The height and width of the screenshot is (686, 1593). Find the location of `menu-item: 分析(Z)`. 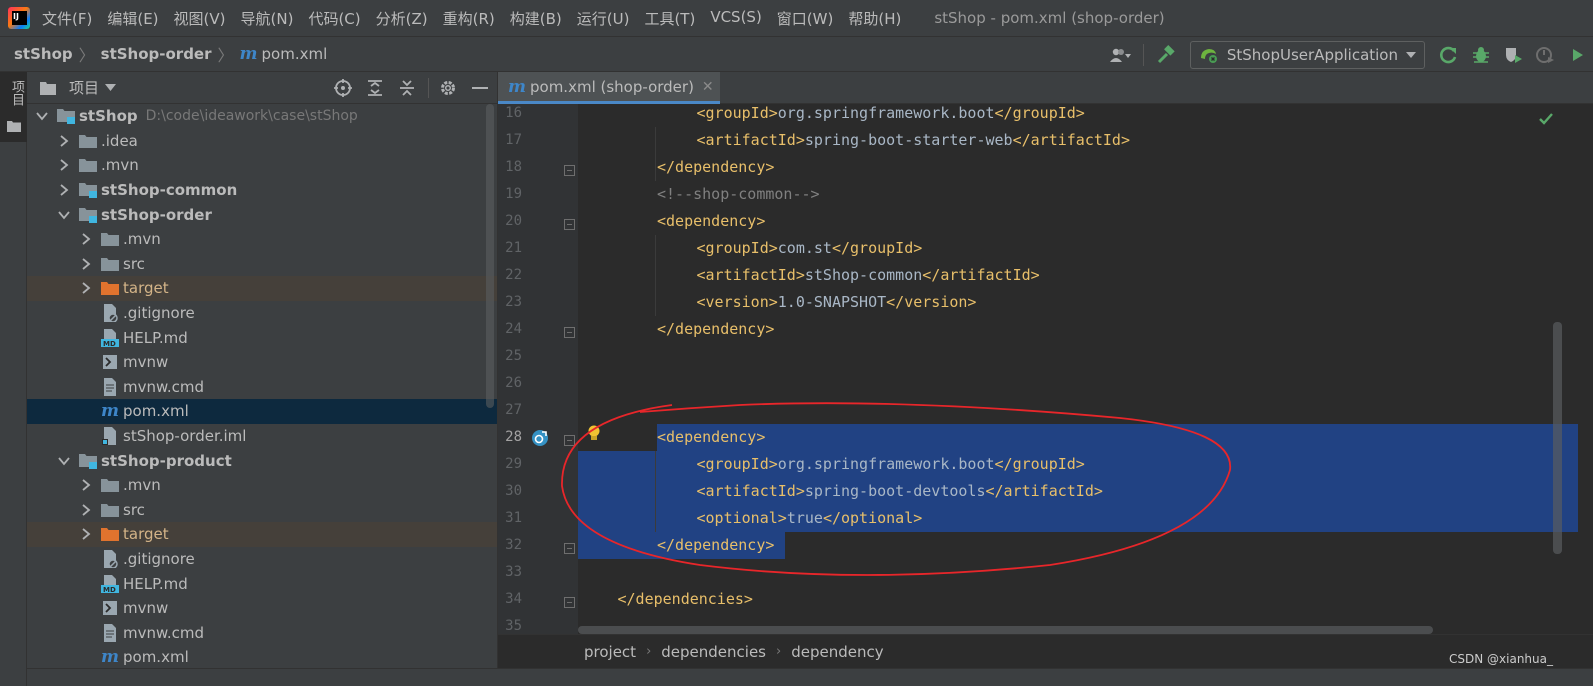

menu-item: 分析(Z) is located at coordinates (402, 18).